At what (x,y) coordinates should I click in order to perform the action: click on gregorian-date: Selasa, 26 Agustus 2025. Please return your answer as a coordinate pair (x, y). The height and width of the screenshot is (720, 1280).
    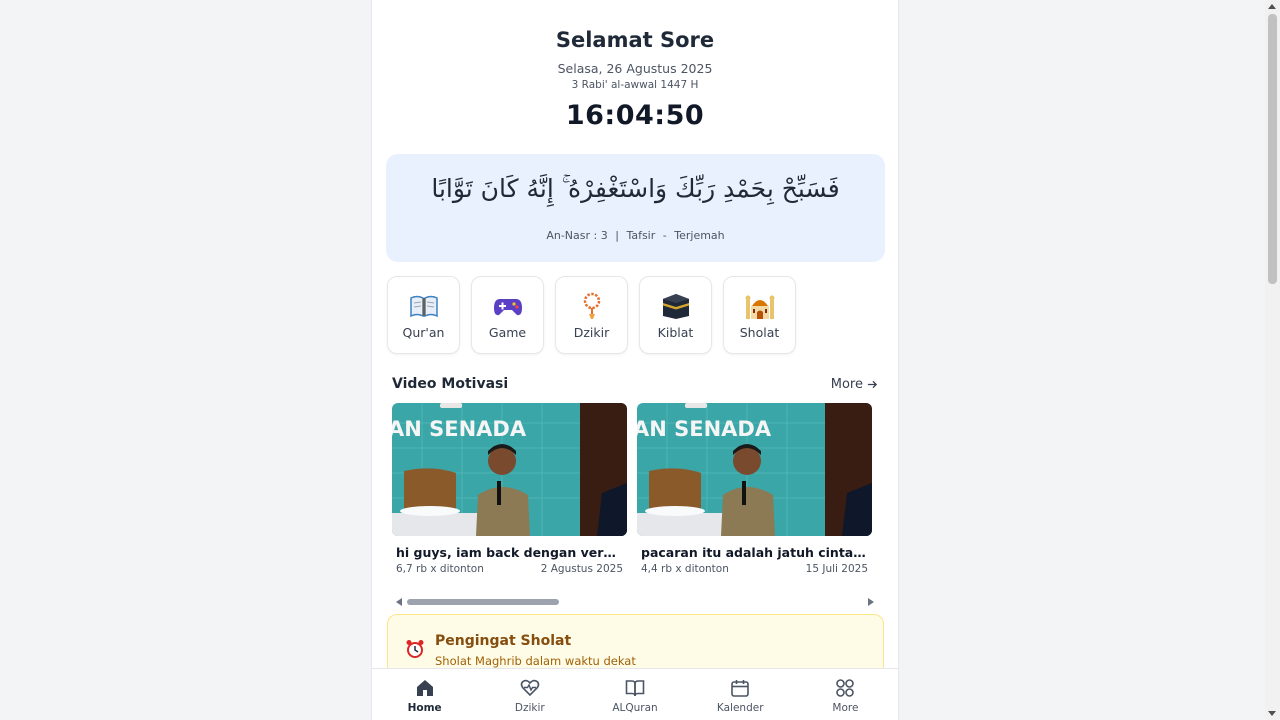
    Looking at the image, I should click on (635, 68).